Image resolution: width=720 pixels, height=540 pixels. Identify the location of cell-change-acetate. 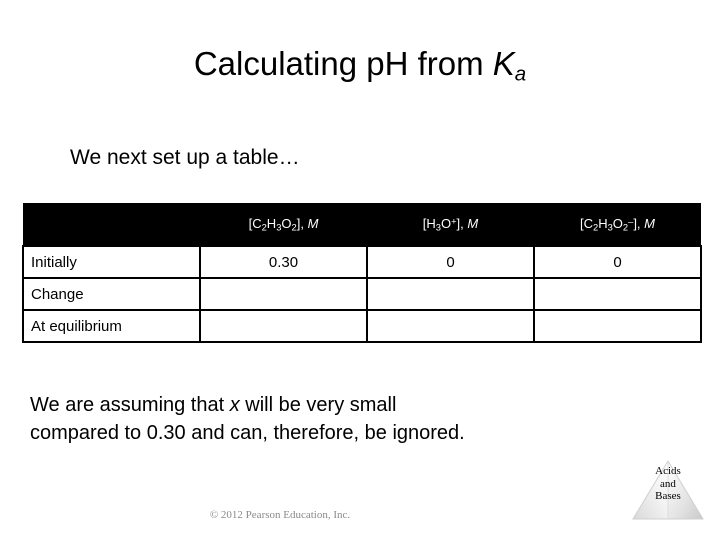
(617, 294).